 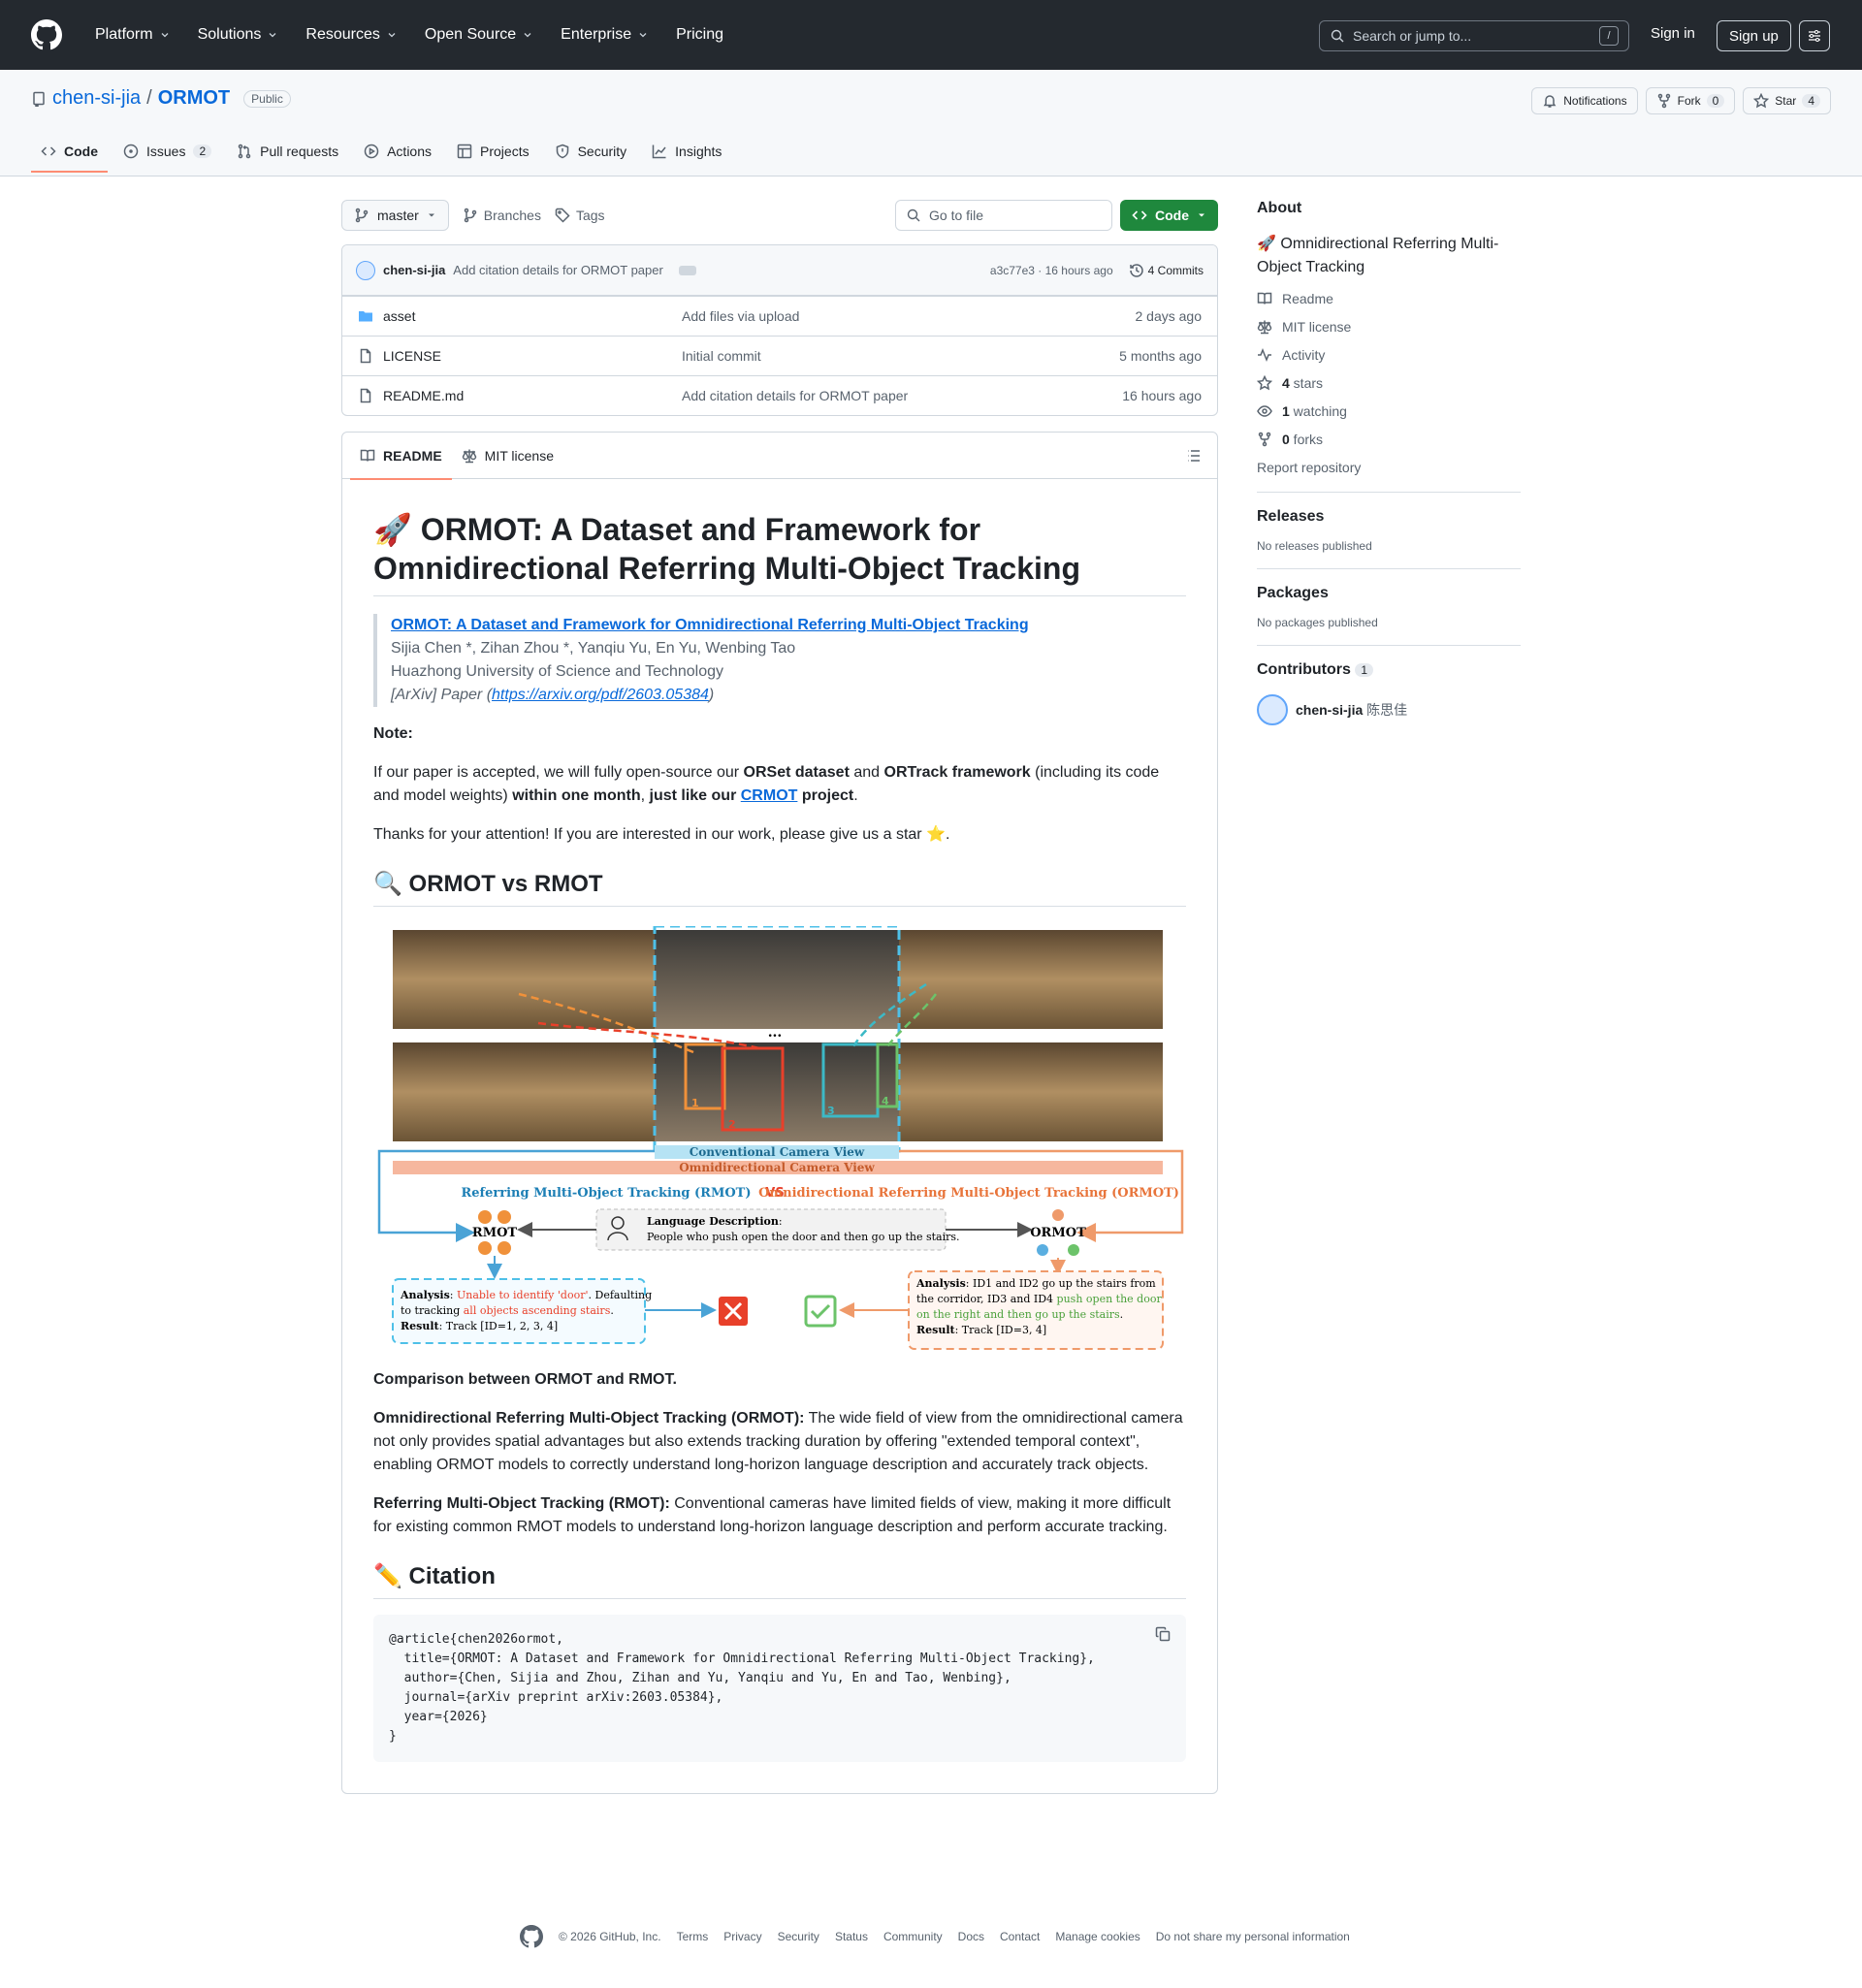 What do you see at coordinates (1787, 100) in the screenshot?
I see `star-button: Star 4` at bounding box center [1787, 100].